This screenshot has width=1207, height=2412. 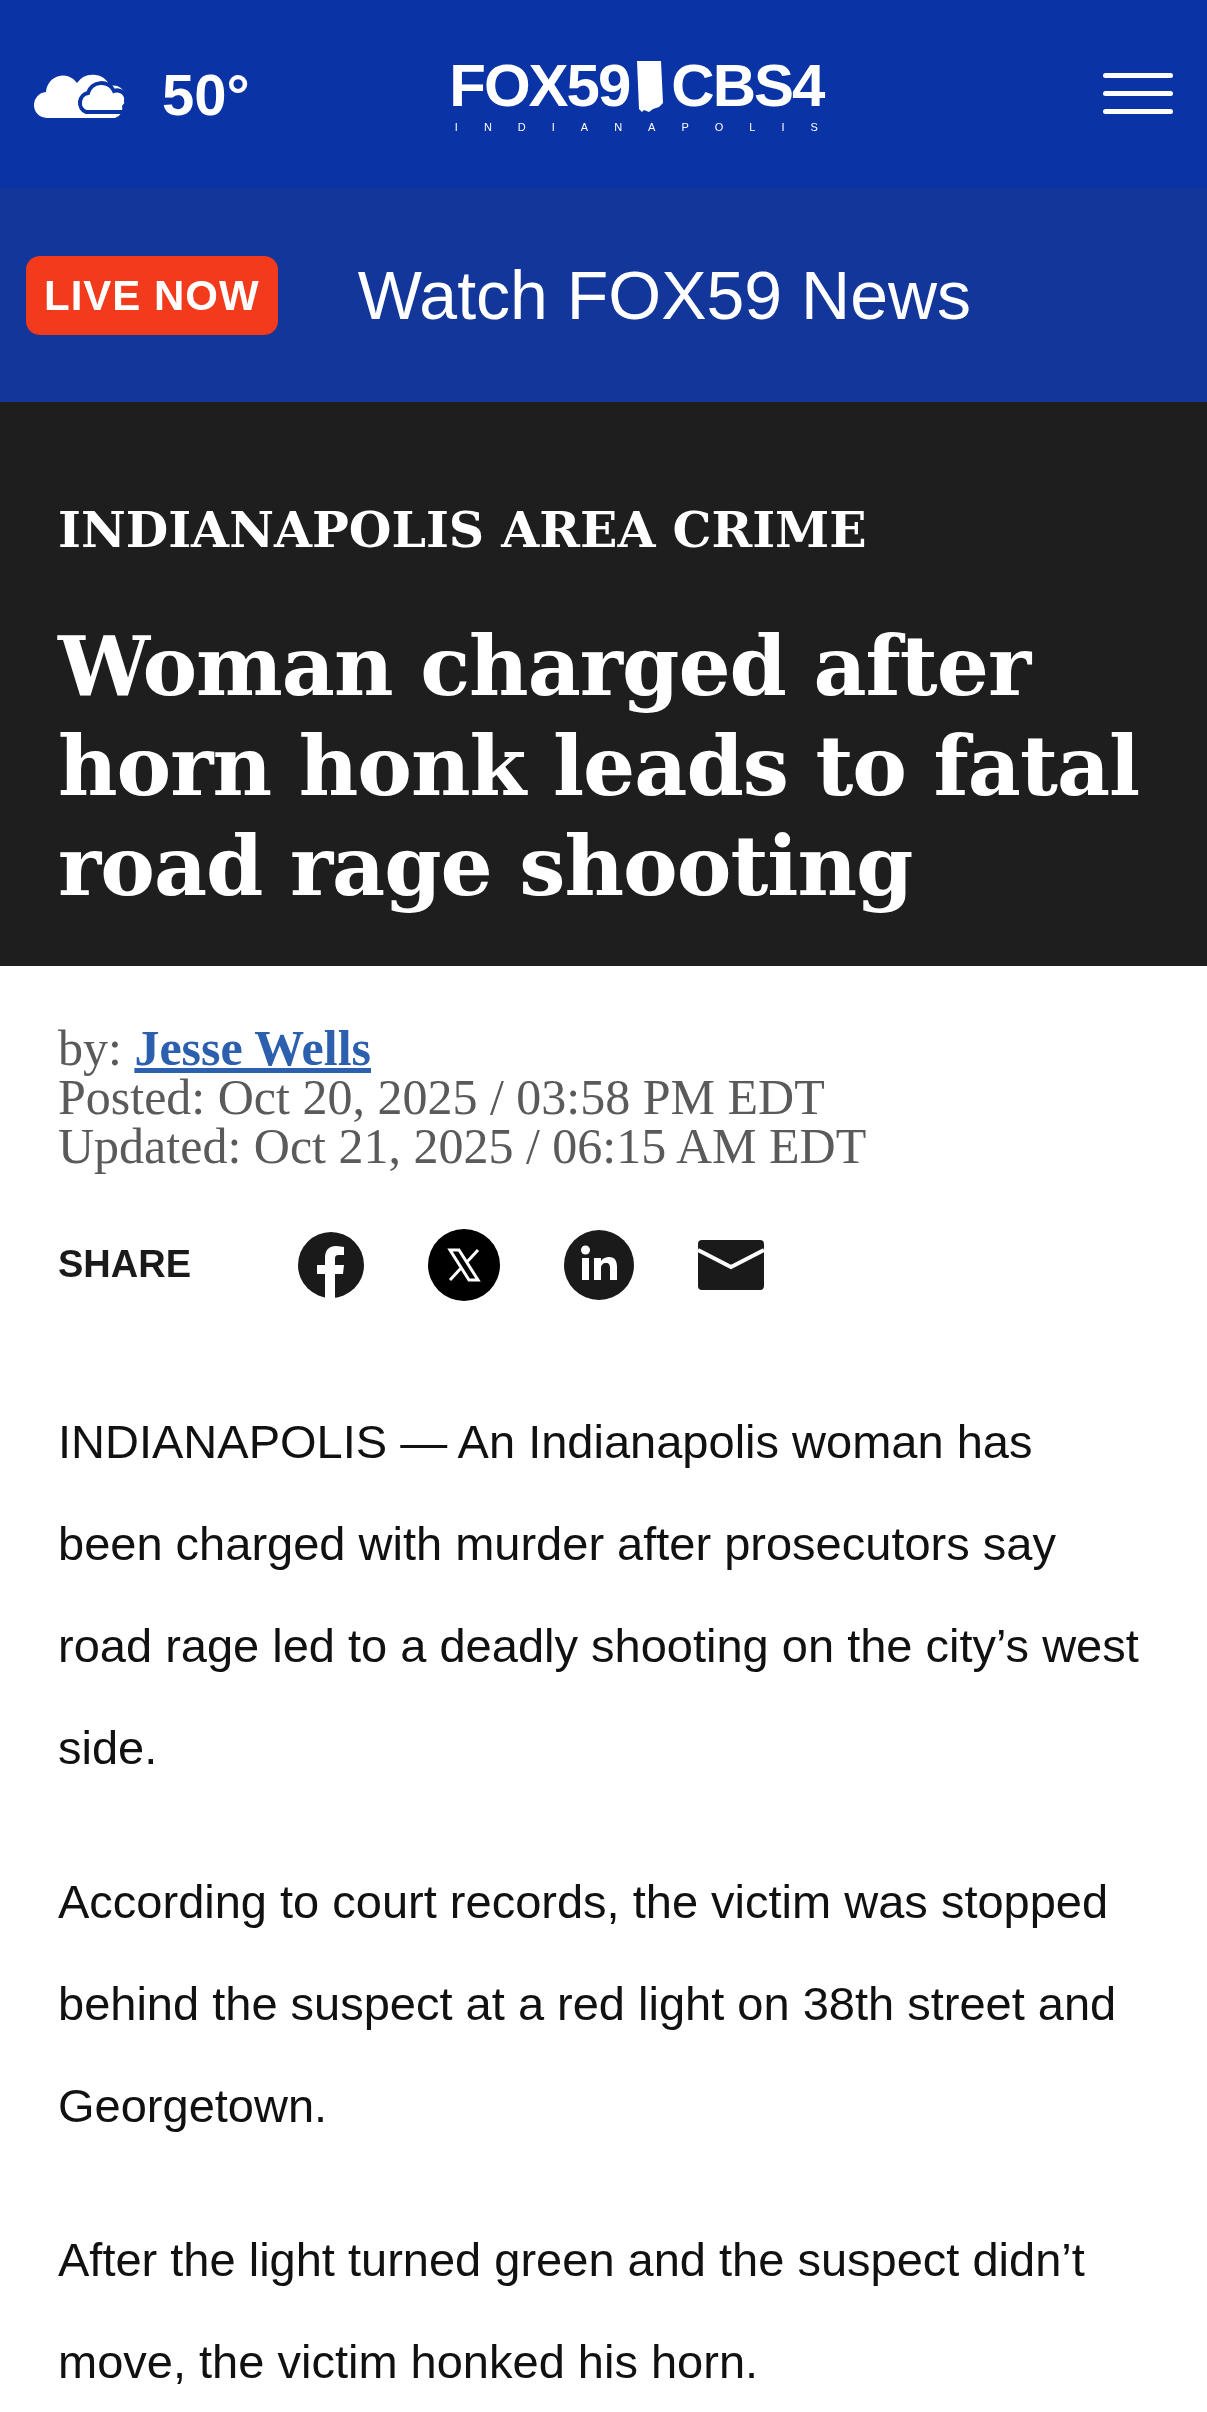 I want to click on article-paragraph: According to court records, the victim was stopped behind the suspect at a red light on 38th street and Georgetown., so click(x=588, y=2003).